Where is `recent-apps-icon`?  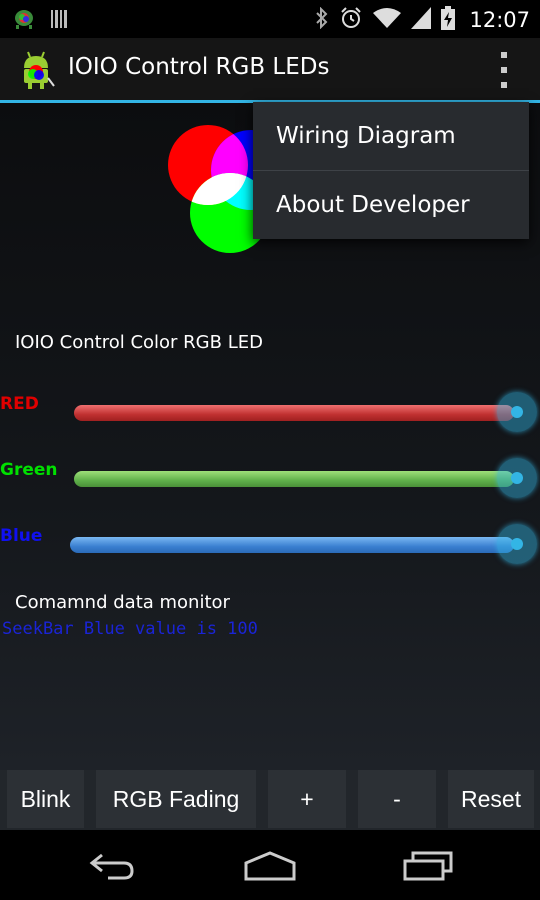 recent-apps-icon is located at coordinates (428, 866).